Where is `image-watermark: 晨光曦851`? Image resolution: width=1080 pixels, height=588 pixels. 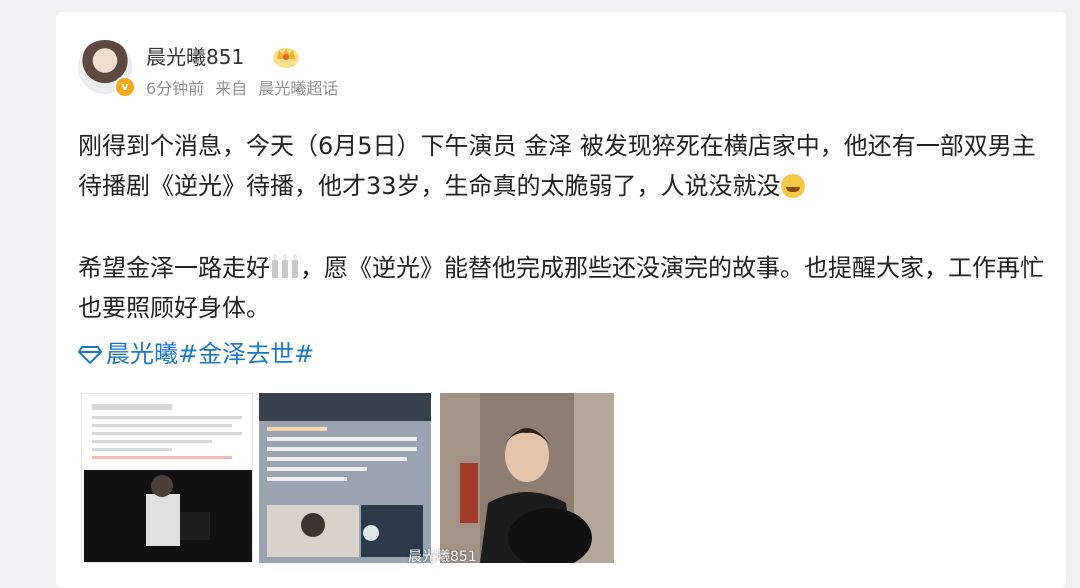 image-watermark: 晨光曦851 is located at coordinates (442, 557).